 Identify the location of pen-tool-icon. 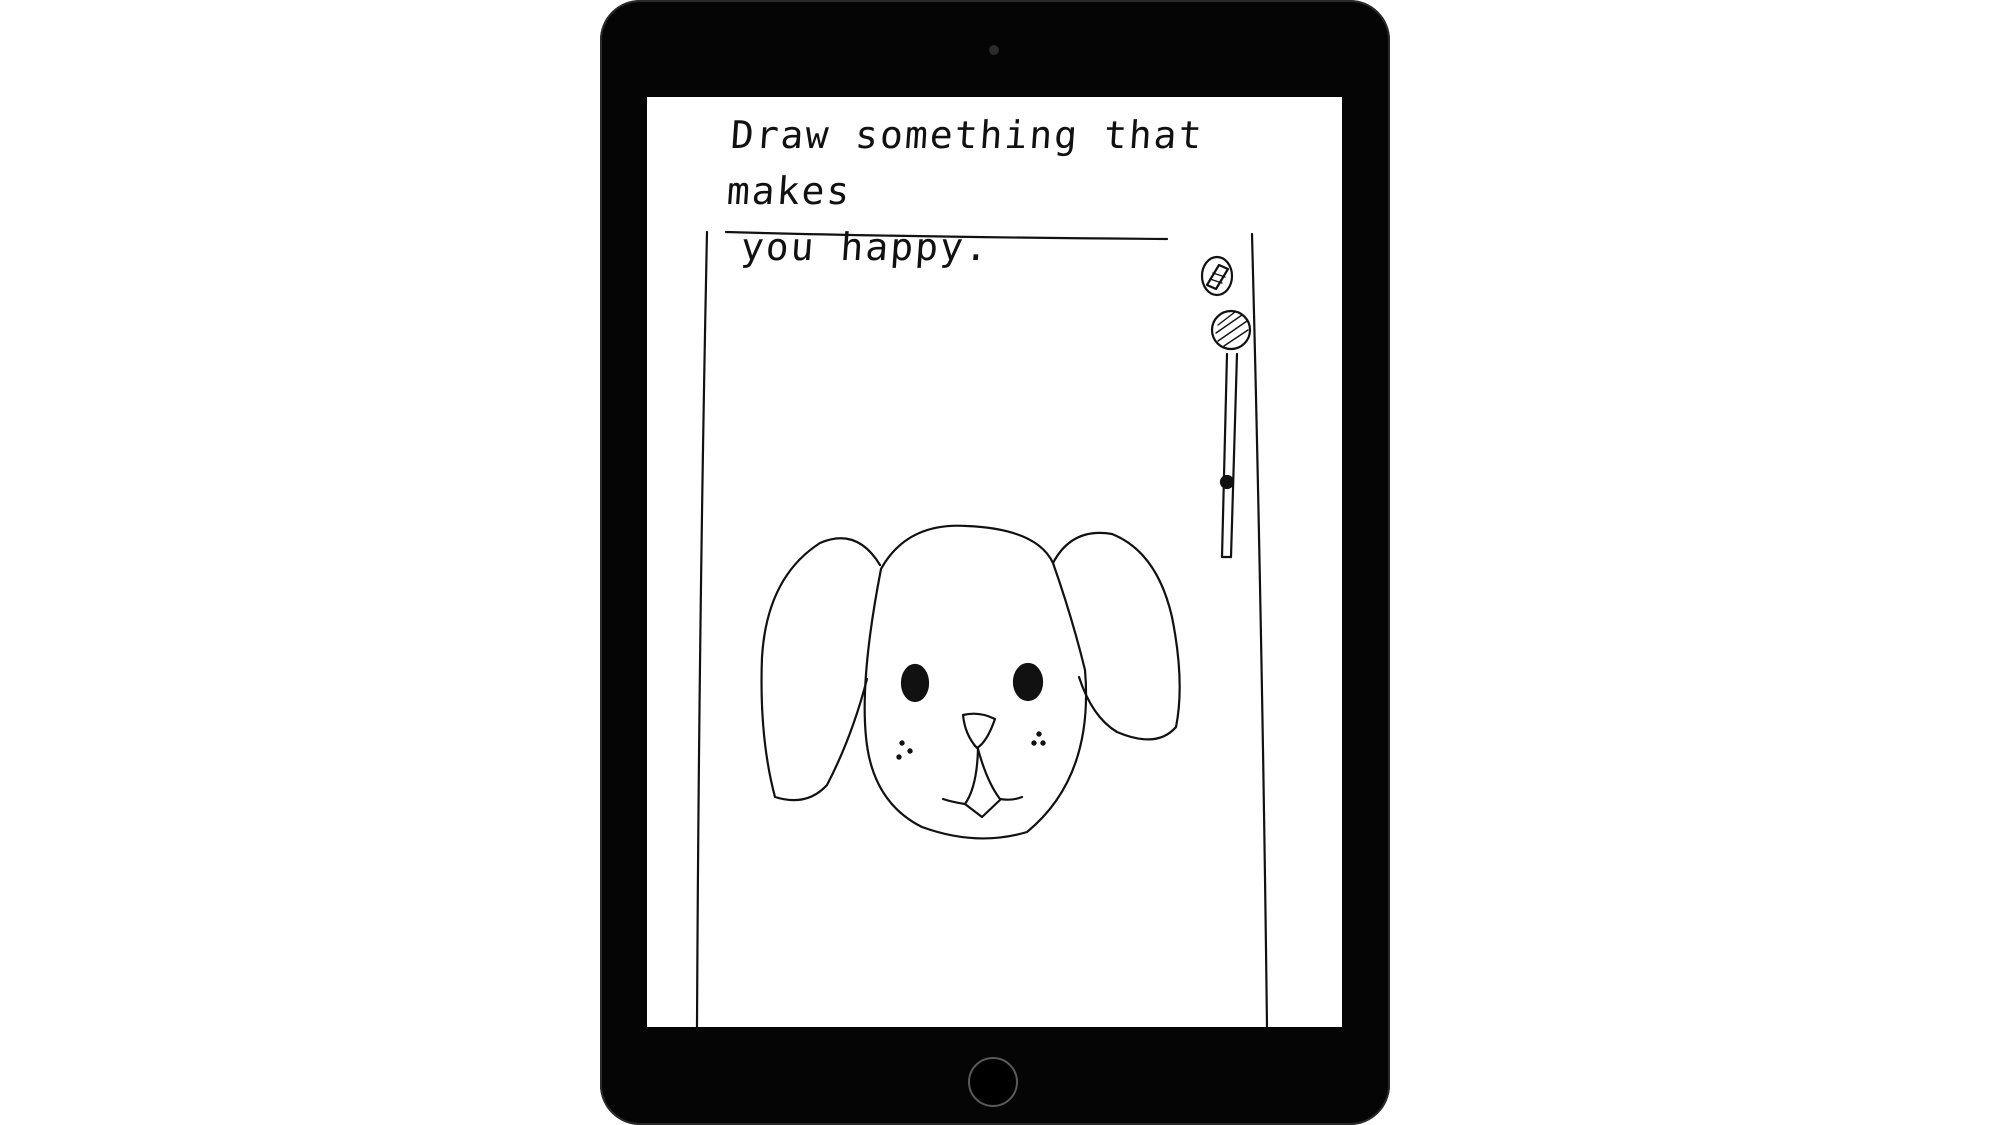
(1217, 276).